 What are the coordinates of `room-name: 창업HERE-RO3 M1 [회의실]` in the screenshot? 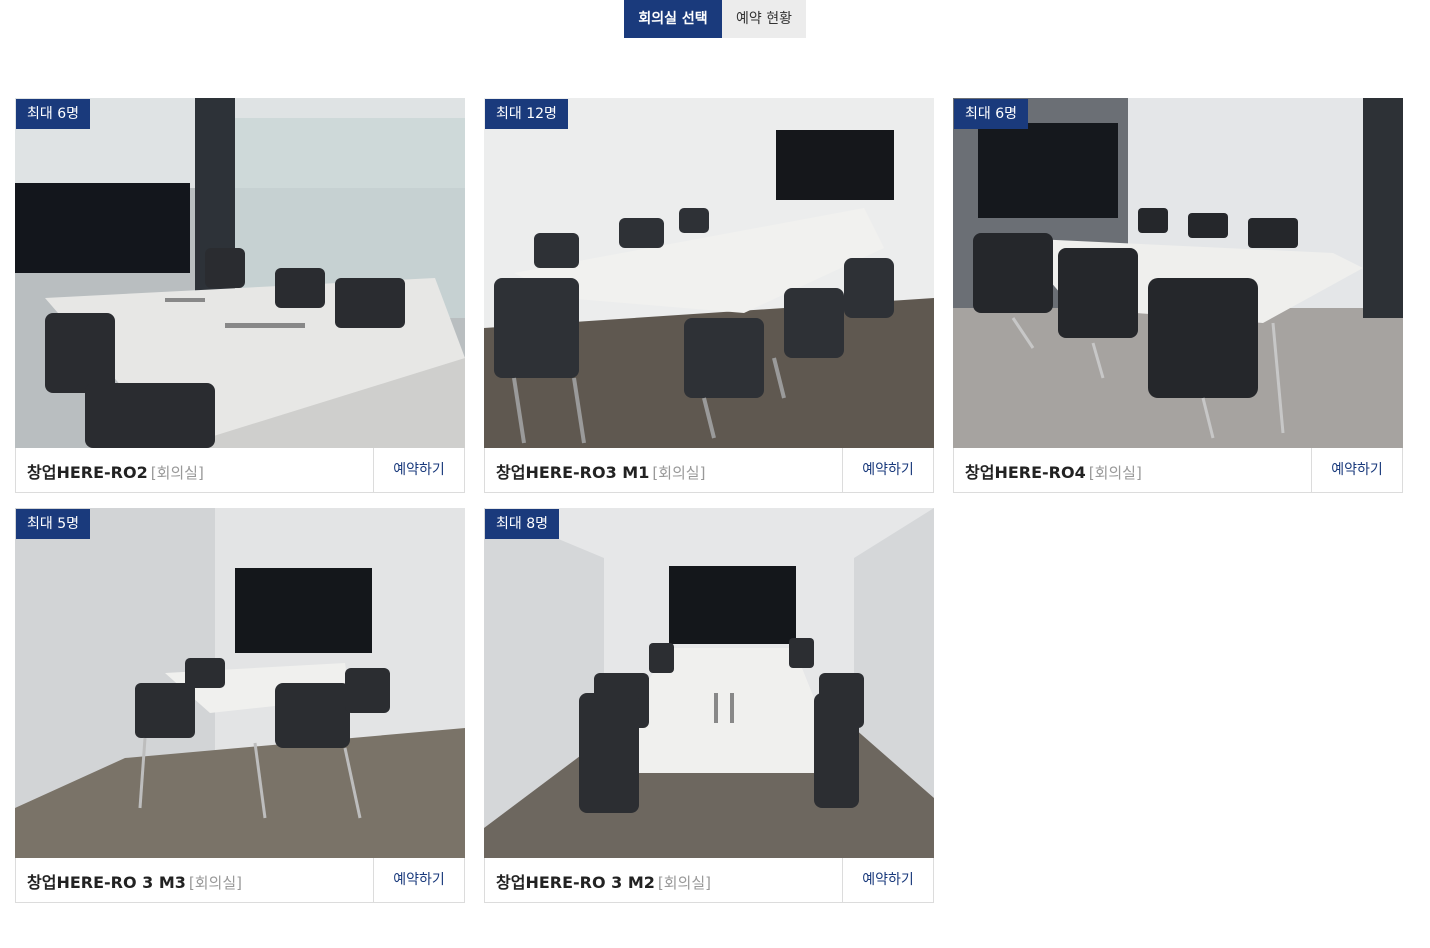 It's located at (663, 471).